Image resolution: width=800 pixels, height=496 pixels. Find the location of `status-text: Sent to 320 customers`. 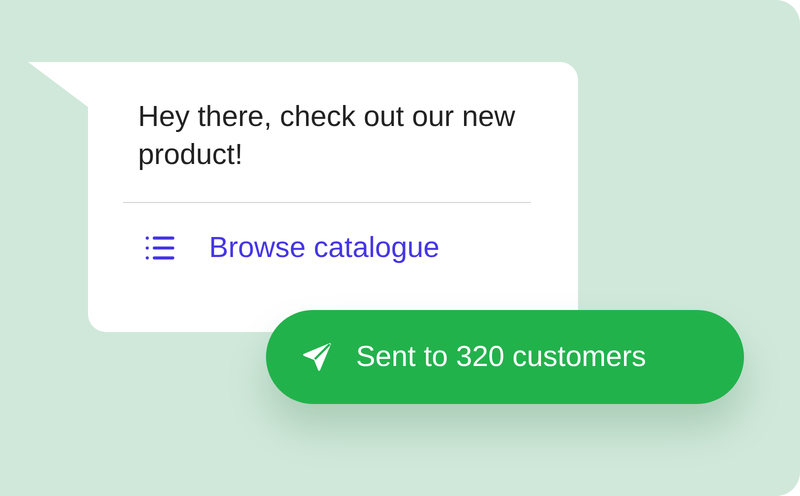

status-text: Sent to 320 customers is located at coordinates (501, 357).